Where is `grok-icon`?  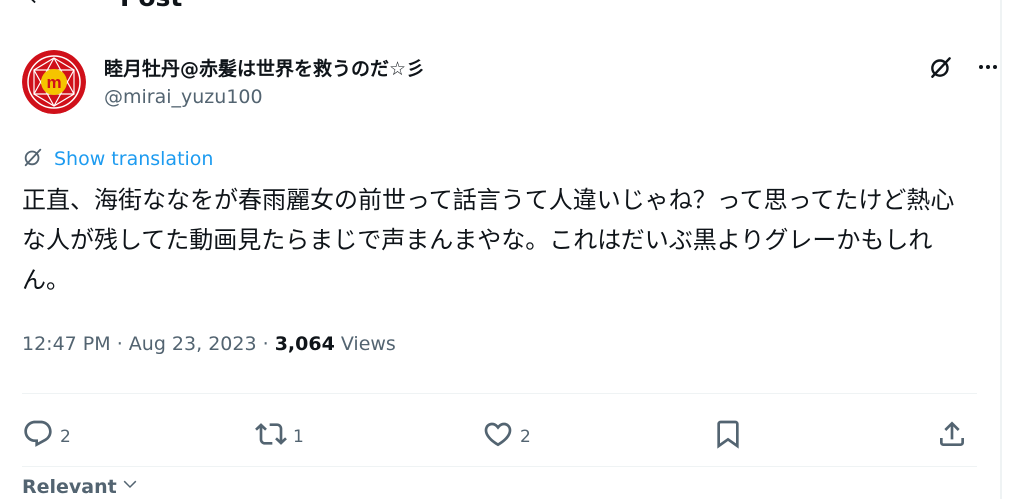 grok-icon is located at coordinates (941, 69).